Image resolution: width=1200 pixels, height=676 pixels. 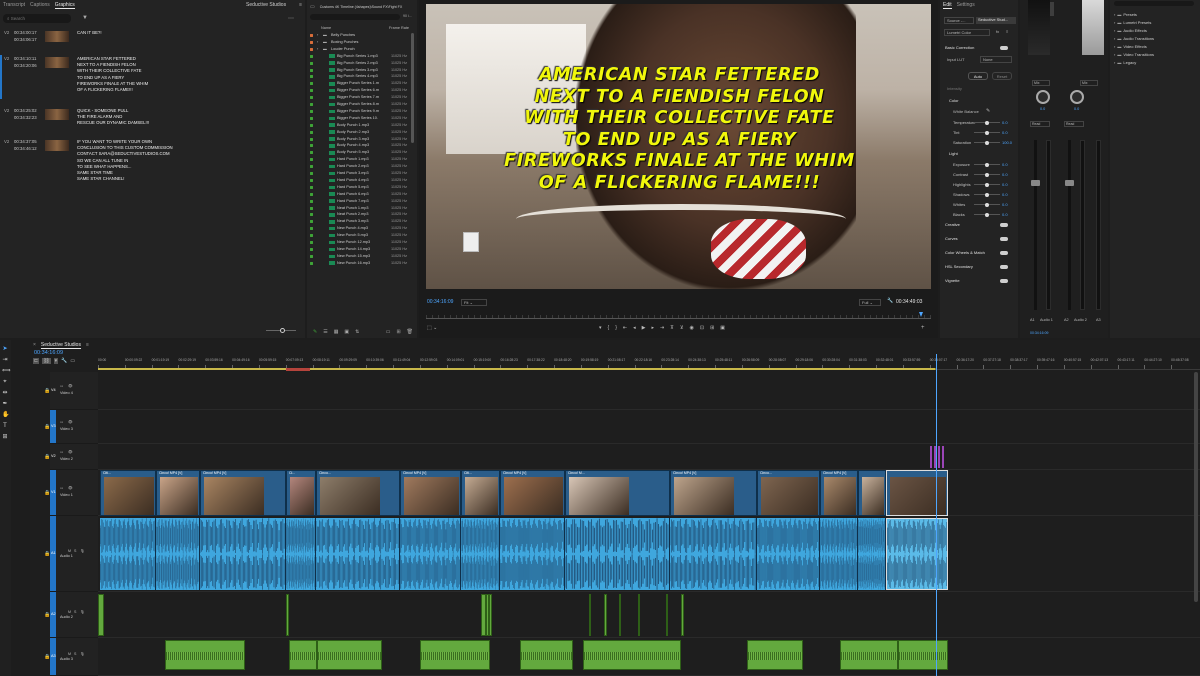 I want to click on project-item: Bigger Punch Series 1.m 11025 Hz, so click(x=361, y=83).